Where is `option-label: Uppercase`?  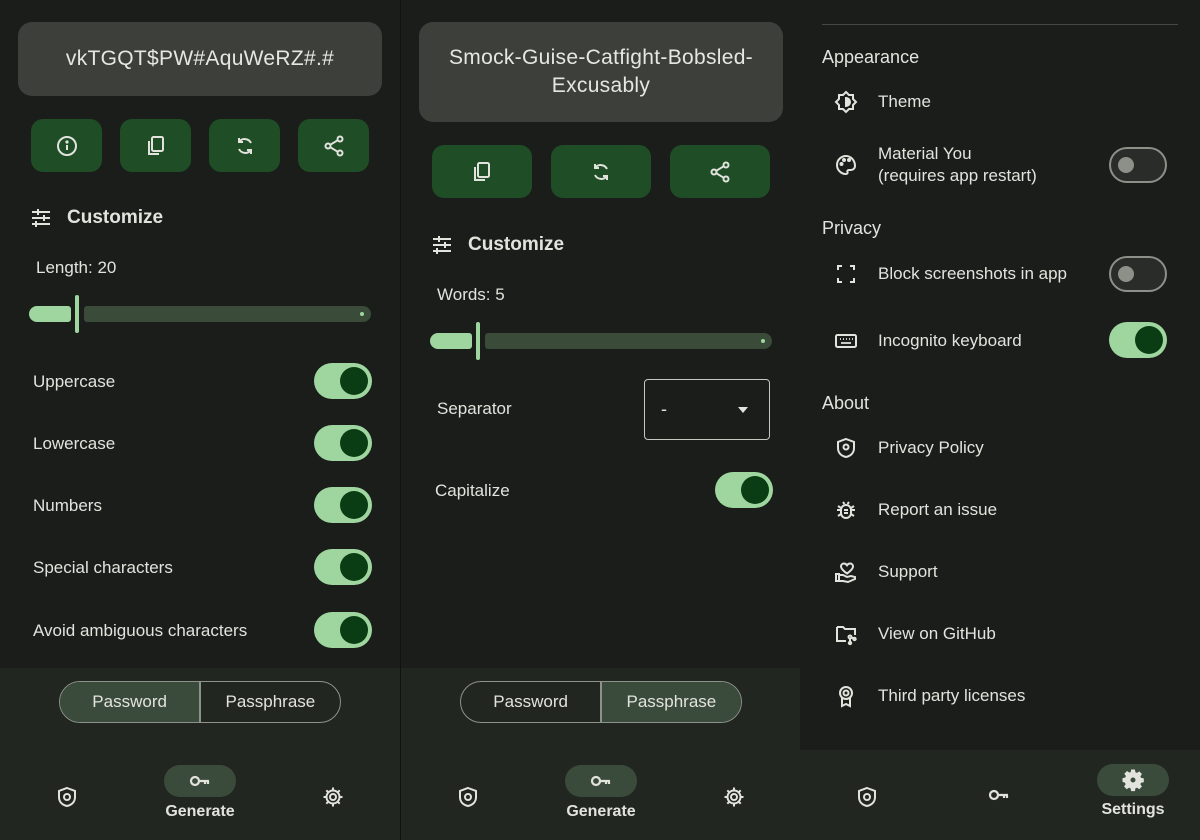
option-label: Uppercase is located at coordinates (74, 381).